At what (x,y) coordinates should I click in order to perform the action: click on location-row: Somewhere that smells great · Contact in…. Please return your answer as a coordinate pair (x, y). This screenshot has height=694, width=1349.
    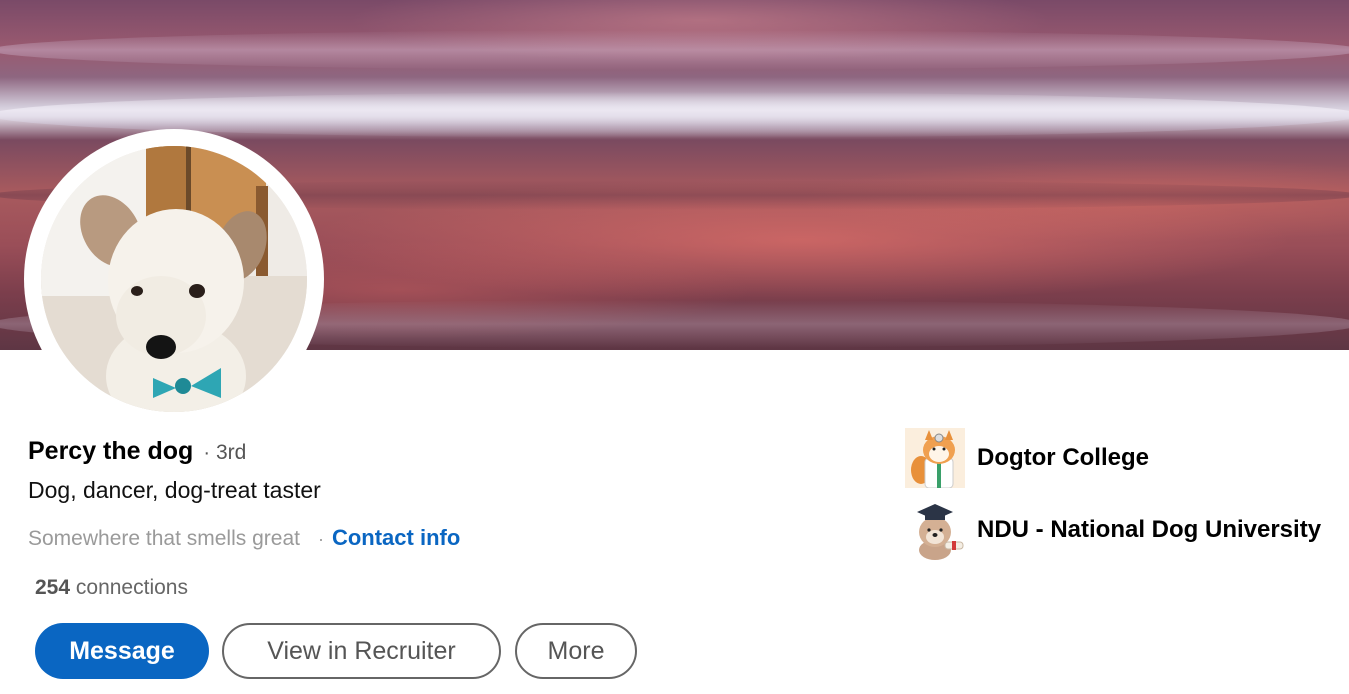
    Looking at the image, I should click on (244, 538).